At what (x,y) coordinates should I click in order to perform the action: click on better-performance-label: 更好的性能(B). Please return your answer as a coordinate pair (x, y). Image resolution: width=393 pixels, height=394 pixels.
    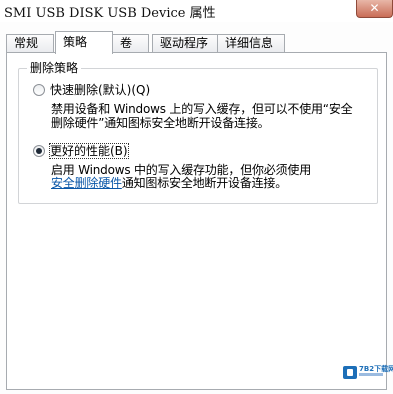
    Looking at the image, I should click on (89, 151).